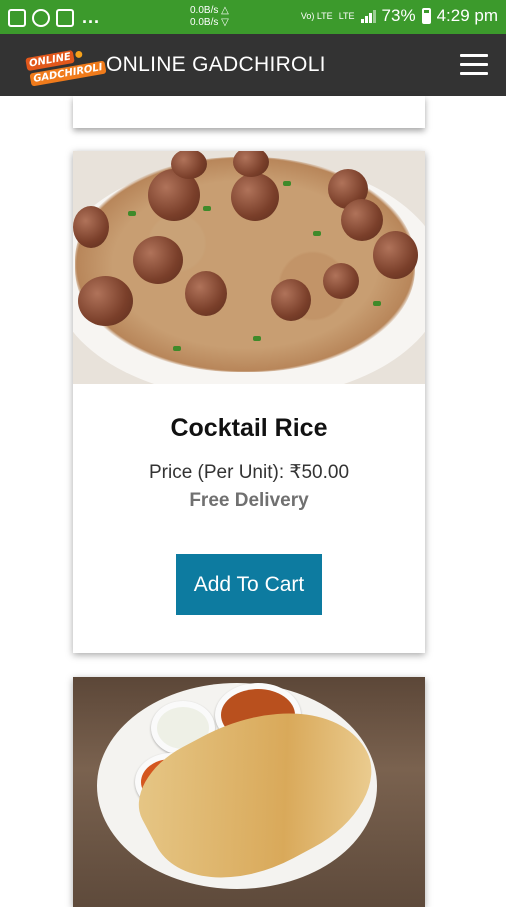 The width and height of the screenshot is (506, 907). I want to click on add-to-cart-button: Add To Cart, so click(249, 584).